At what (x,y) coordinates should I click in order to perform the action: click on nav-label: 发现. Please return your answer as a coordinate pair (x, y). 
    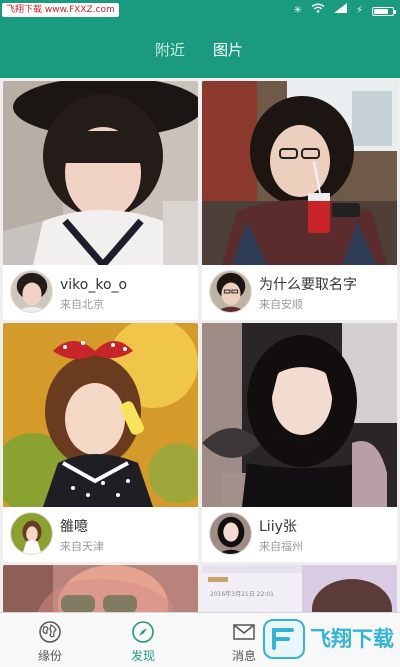
    Looking at the image, I should click on (142, 656).